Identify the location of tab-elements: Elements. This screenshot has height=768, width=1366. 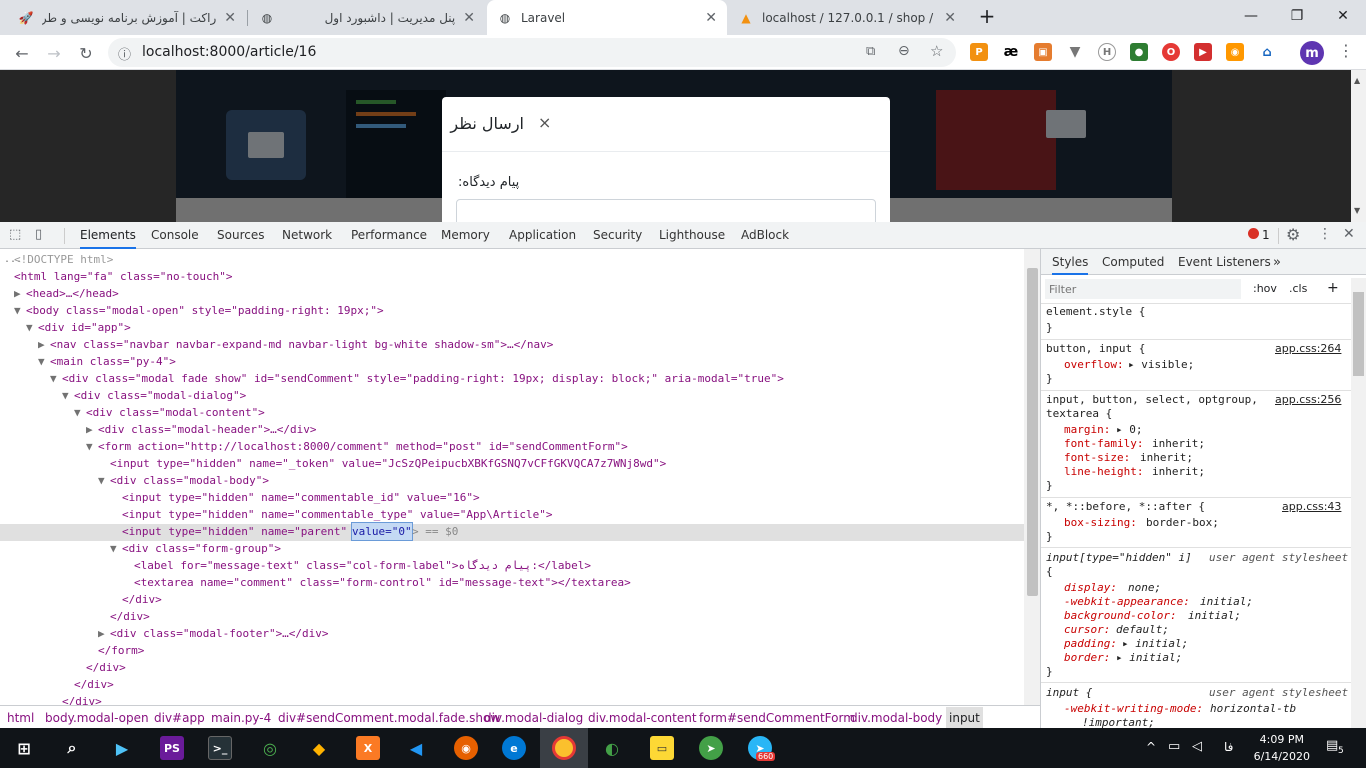
(108, 235).